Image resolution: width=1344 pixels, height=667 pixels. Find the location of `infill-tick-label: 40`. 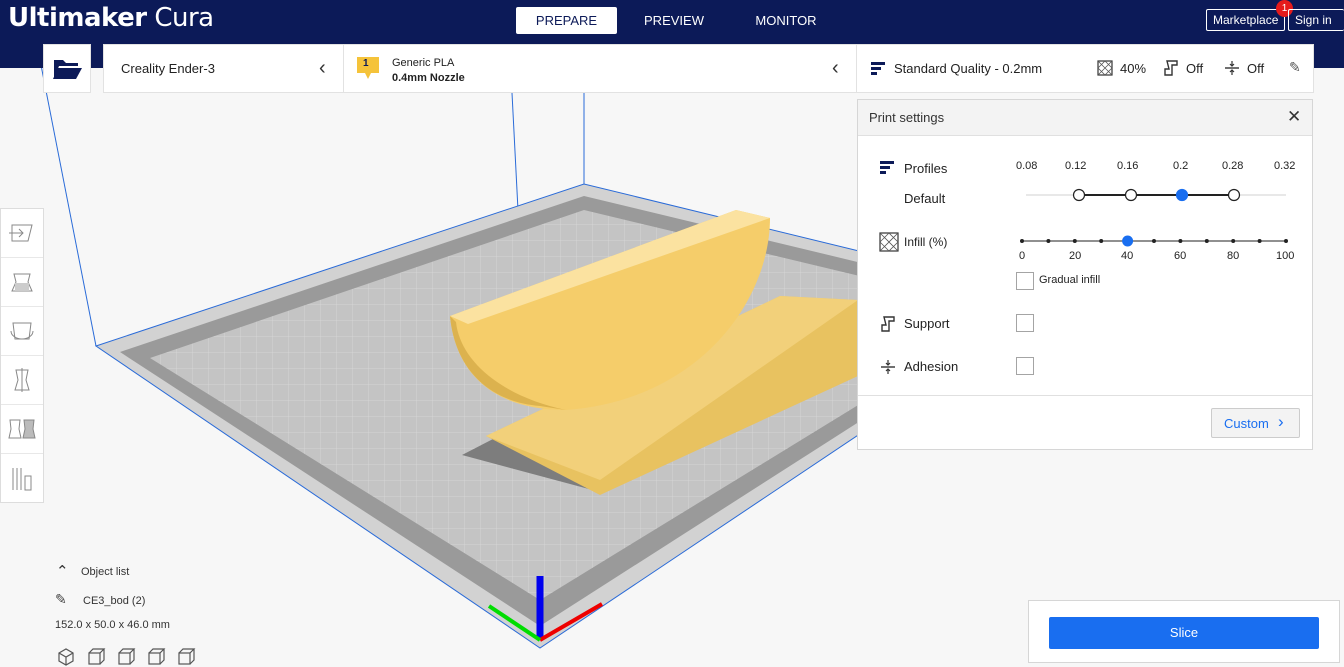

infill-tick-label: 40 is located at coordinates (1127, 256).